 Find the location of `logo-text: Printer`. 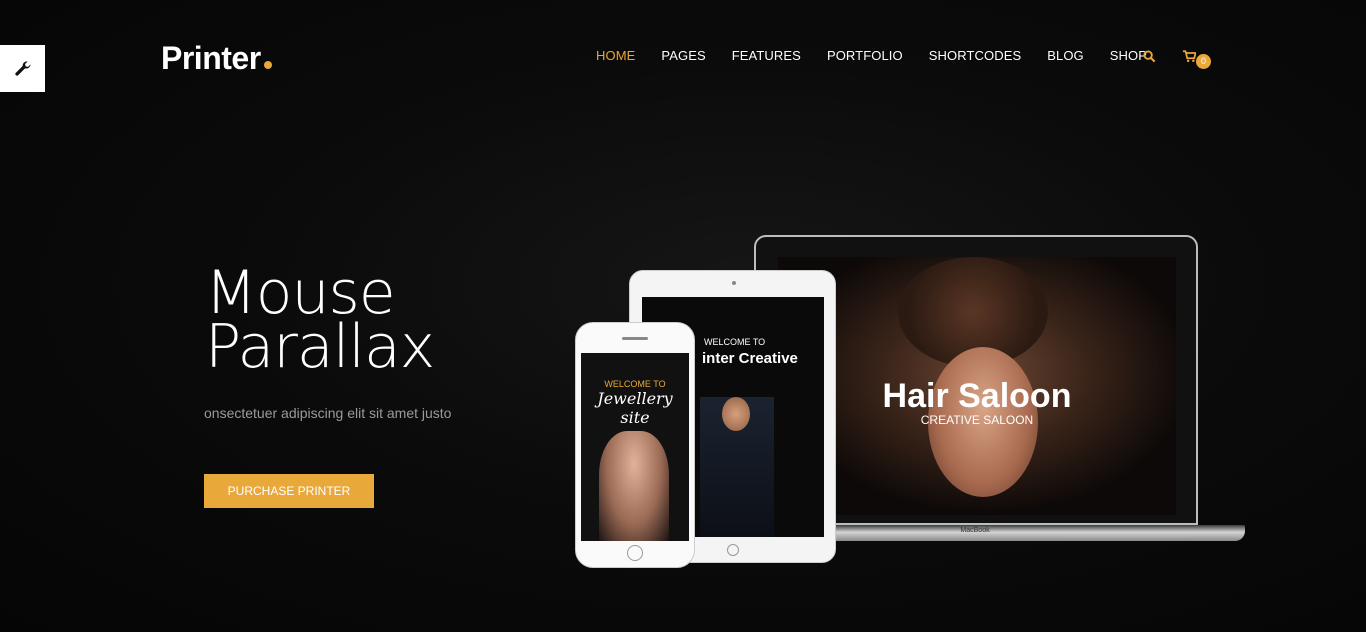

logo-text: Printer is located at coordinates (211, 58).